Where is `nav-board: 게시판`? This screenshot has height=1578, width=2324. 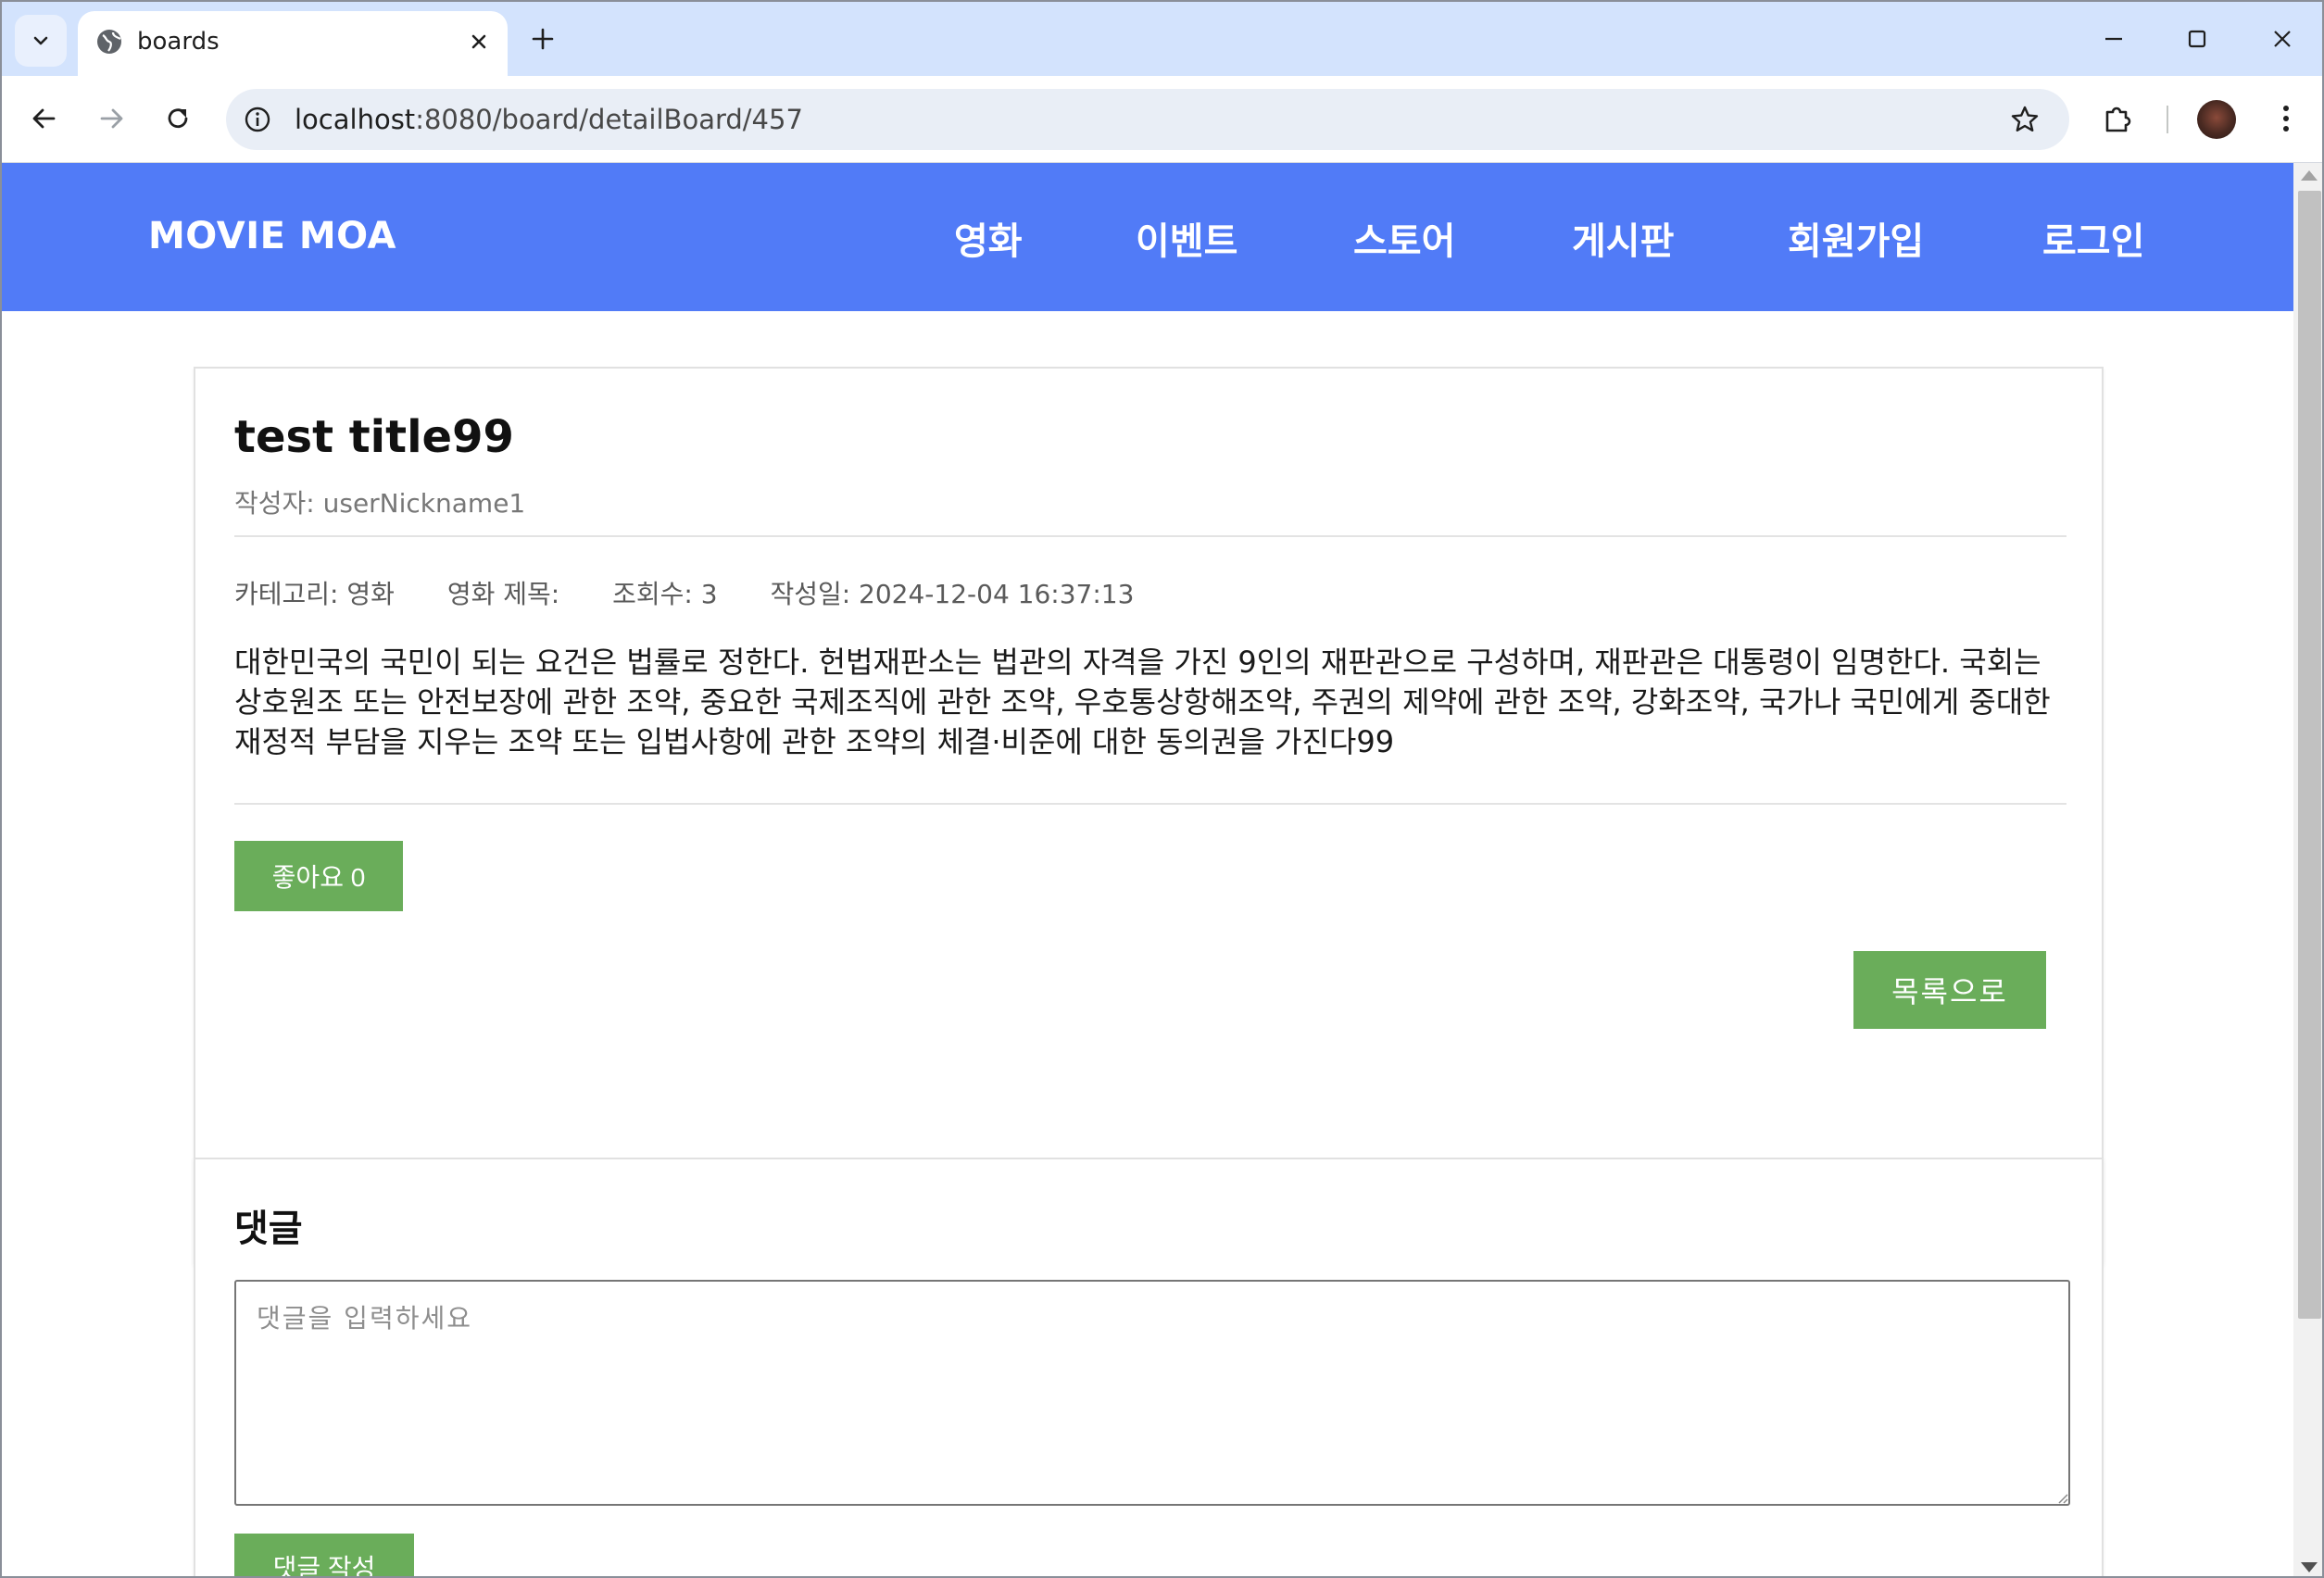
nav-board: 게시판 is located at coordinates (1623, 238).